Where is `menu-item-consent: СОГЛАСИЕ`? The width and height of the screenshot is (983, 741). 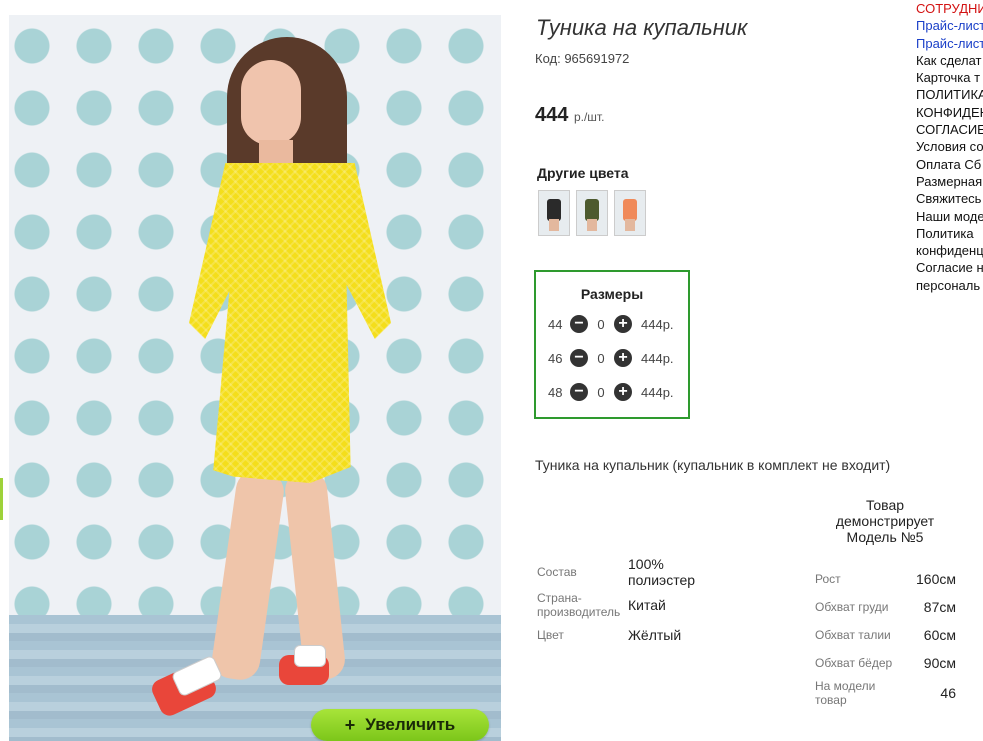
menu-item-consent: СОГЛАСИЕ is located at coordinates (949, 129).